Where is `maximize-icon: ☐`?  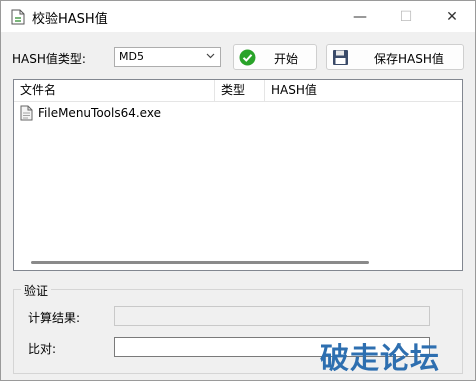
maximize-icon: ☐ is located at coordinates (406, 16).